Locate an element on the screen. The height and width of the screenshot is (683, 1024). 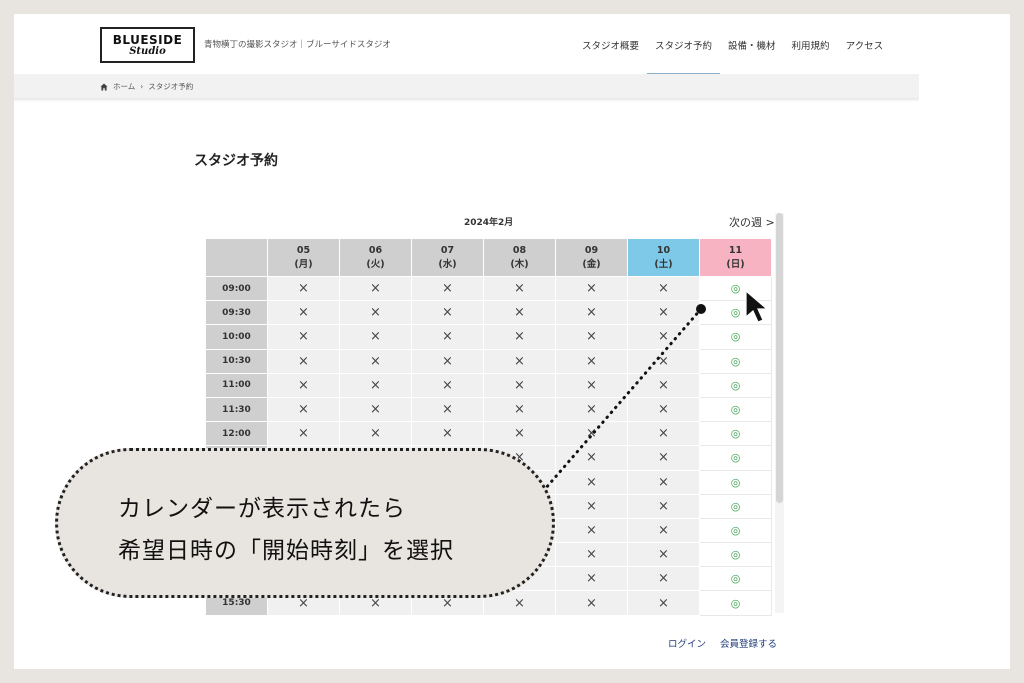
pointer-dot is located at coordinates (701, 309).